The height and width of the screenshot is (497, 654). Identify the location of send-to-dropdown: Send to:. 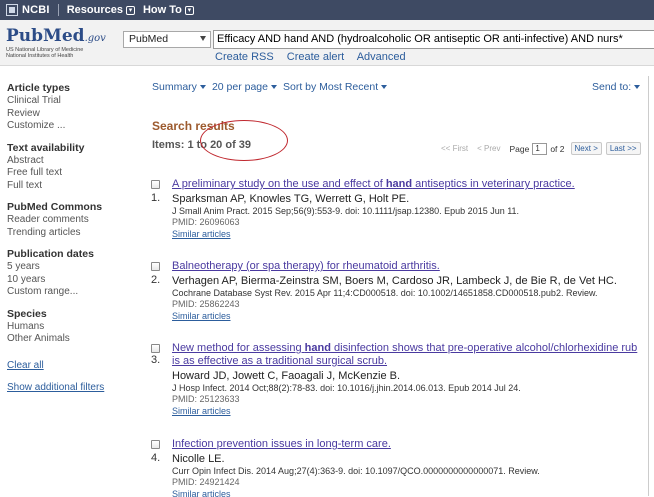
(616, 87).